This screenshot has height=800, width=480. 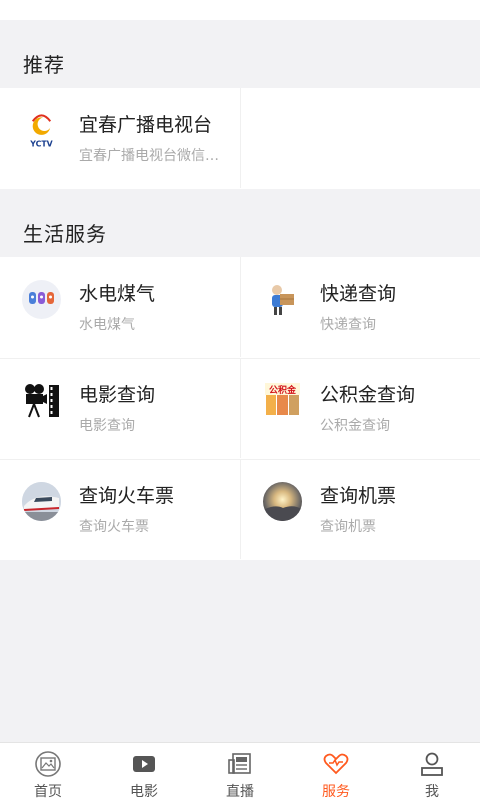 I want to click on item-title: 查询火车票, so click(x=127, y=496).